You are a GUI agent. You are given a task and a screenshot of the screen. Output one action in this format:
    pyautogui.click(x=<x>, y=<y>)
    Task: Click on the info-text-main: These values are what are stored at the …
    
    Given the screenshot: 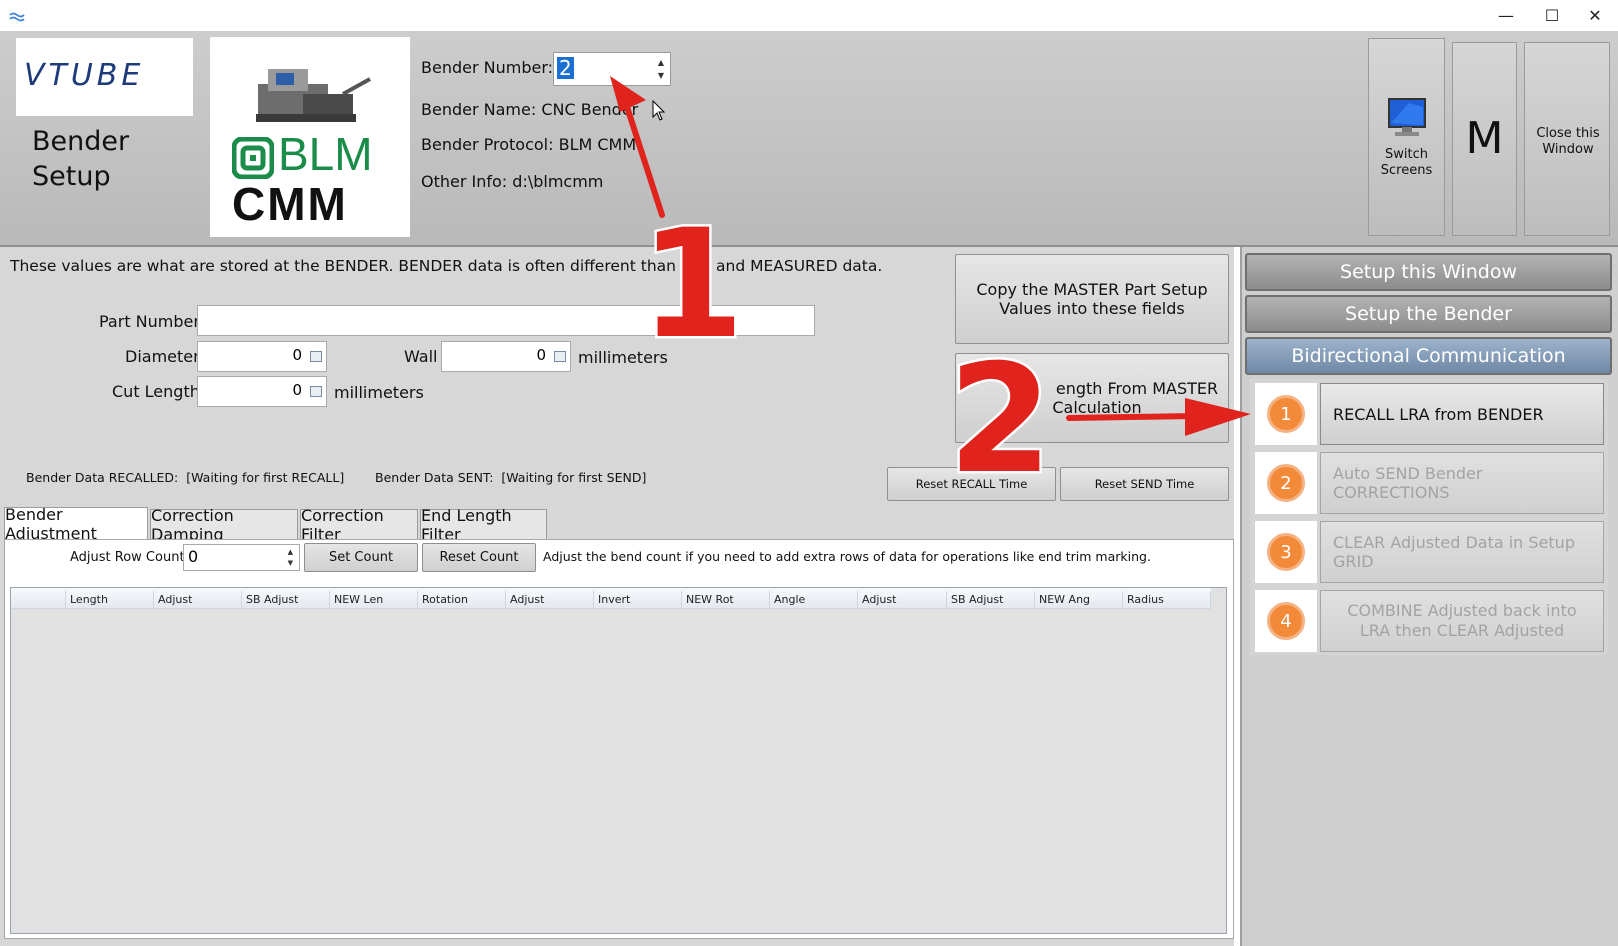 What is the action you would take?
    pyautogui.click(x=358, y=266)
    